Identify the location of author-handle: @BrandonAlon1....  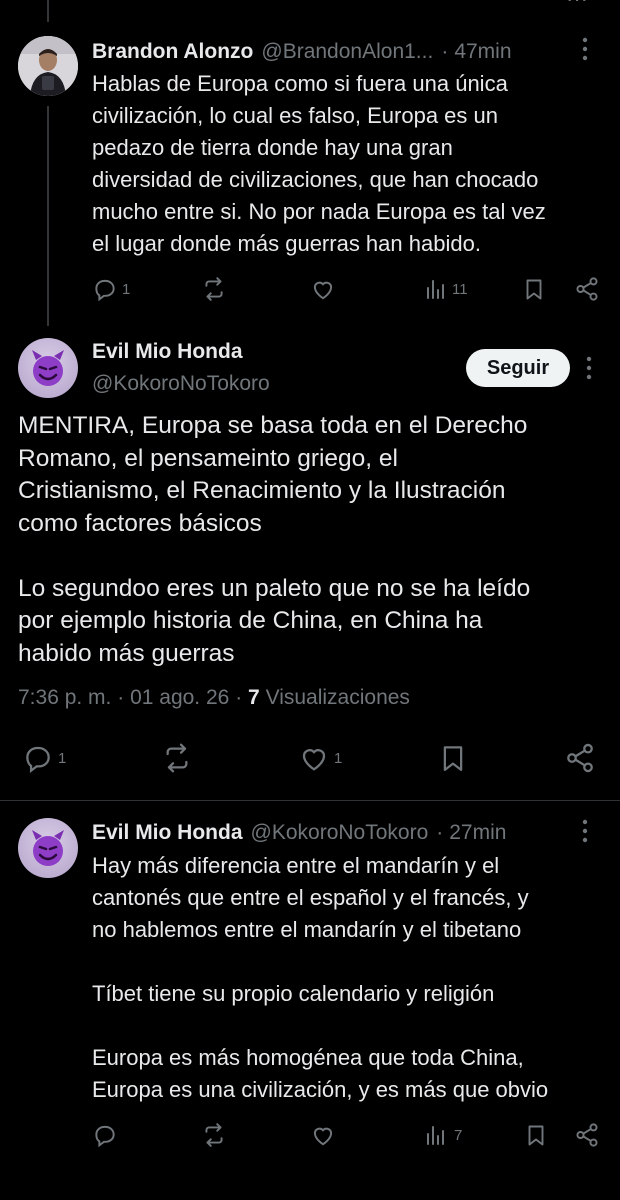
(347, 52).